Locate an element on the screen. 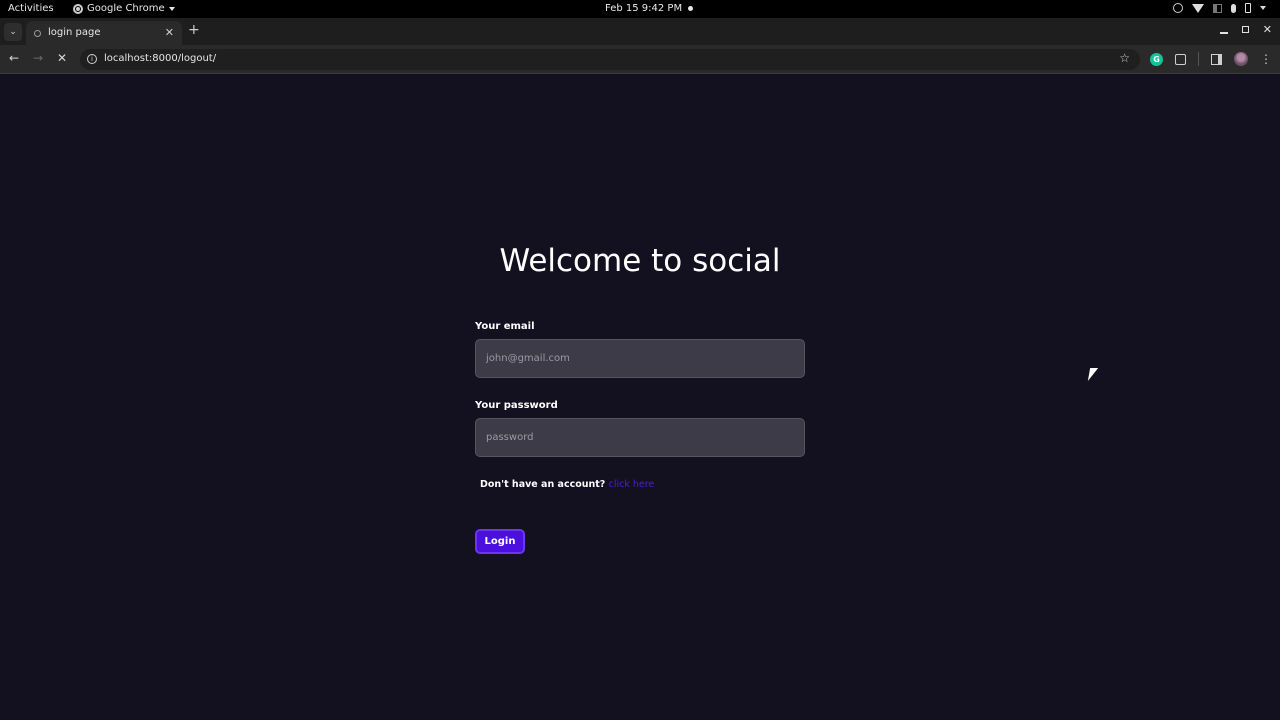 The width and height of the screenshot is (1280, 720). volume-icon is located at coordinates (1217, 8).